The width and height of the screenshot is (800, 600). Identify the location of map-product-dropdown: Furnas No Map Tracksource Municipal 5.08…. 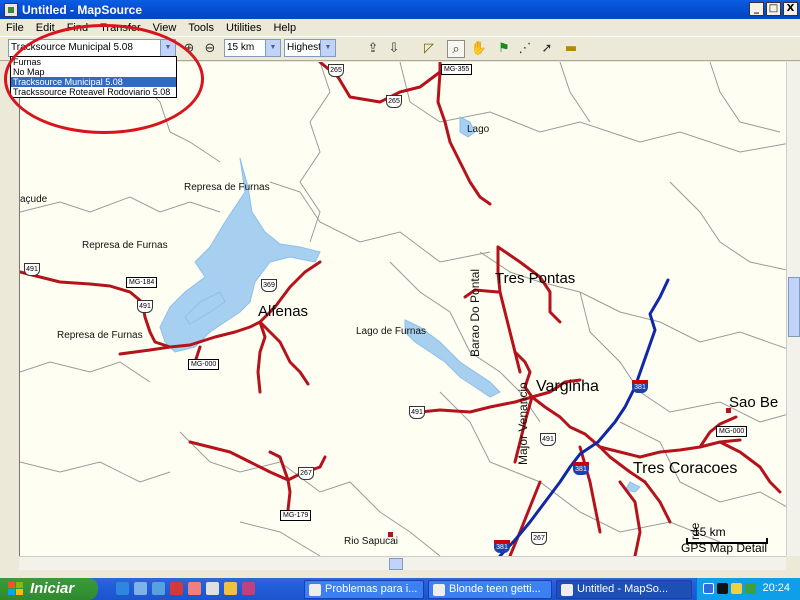
(93, 77).